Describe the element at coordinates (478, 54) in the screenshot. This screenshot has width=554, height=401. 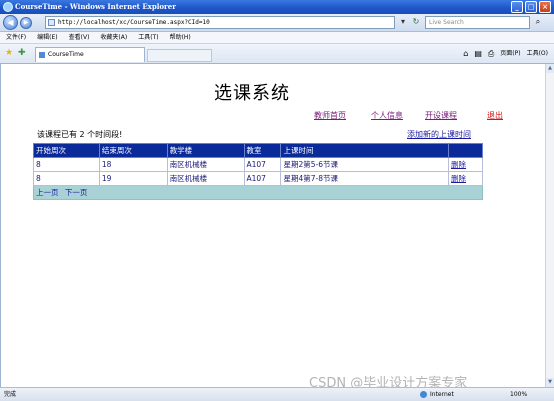
I see `feeds-icon: ▤` at that location.